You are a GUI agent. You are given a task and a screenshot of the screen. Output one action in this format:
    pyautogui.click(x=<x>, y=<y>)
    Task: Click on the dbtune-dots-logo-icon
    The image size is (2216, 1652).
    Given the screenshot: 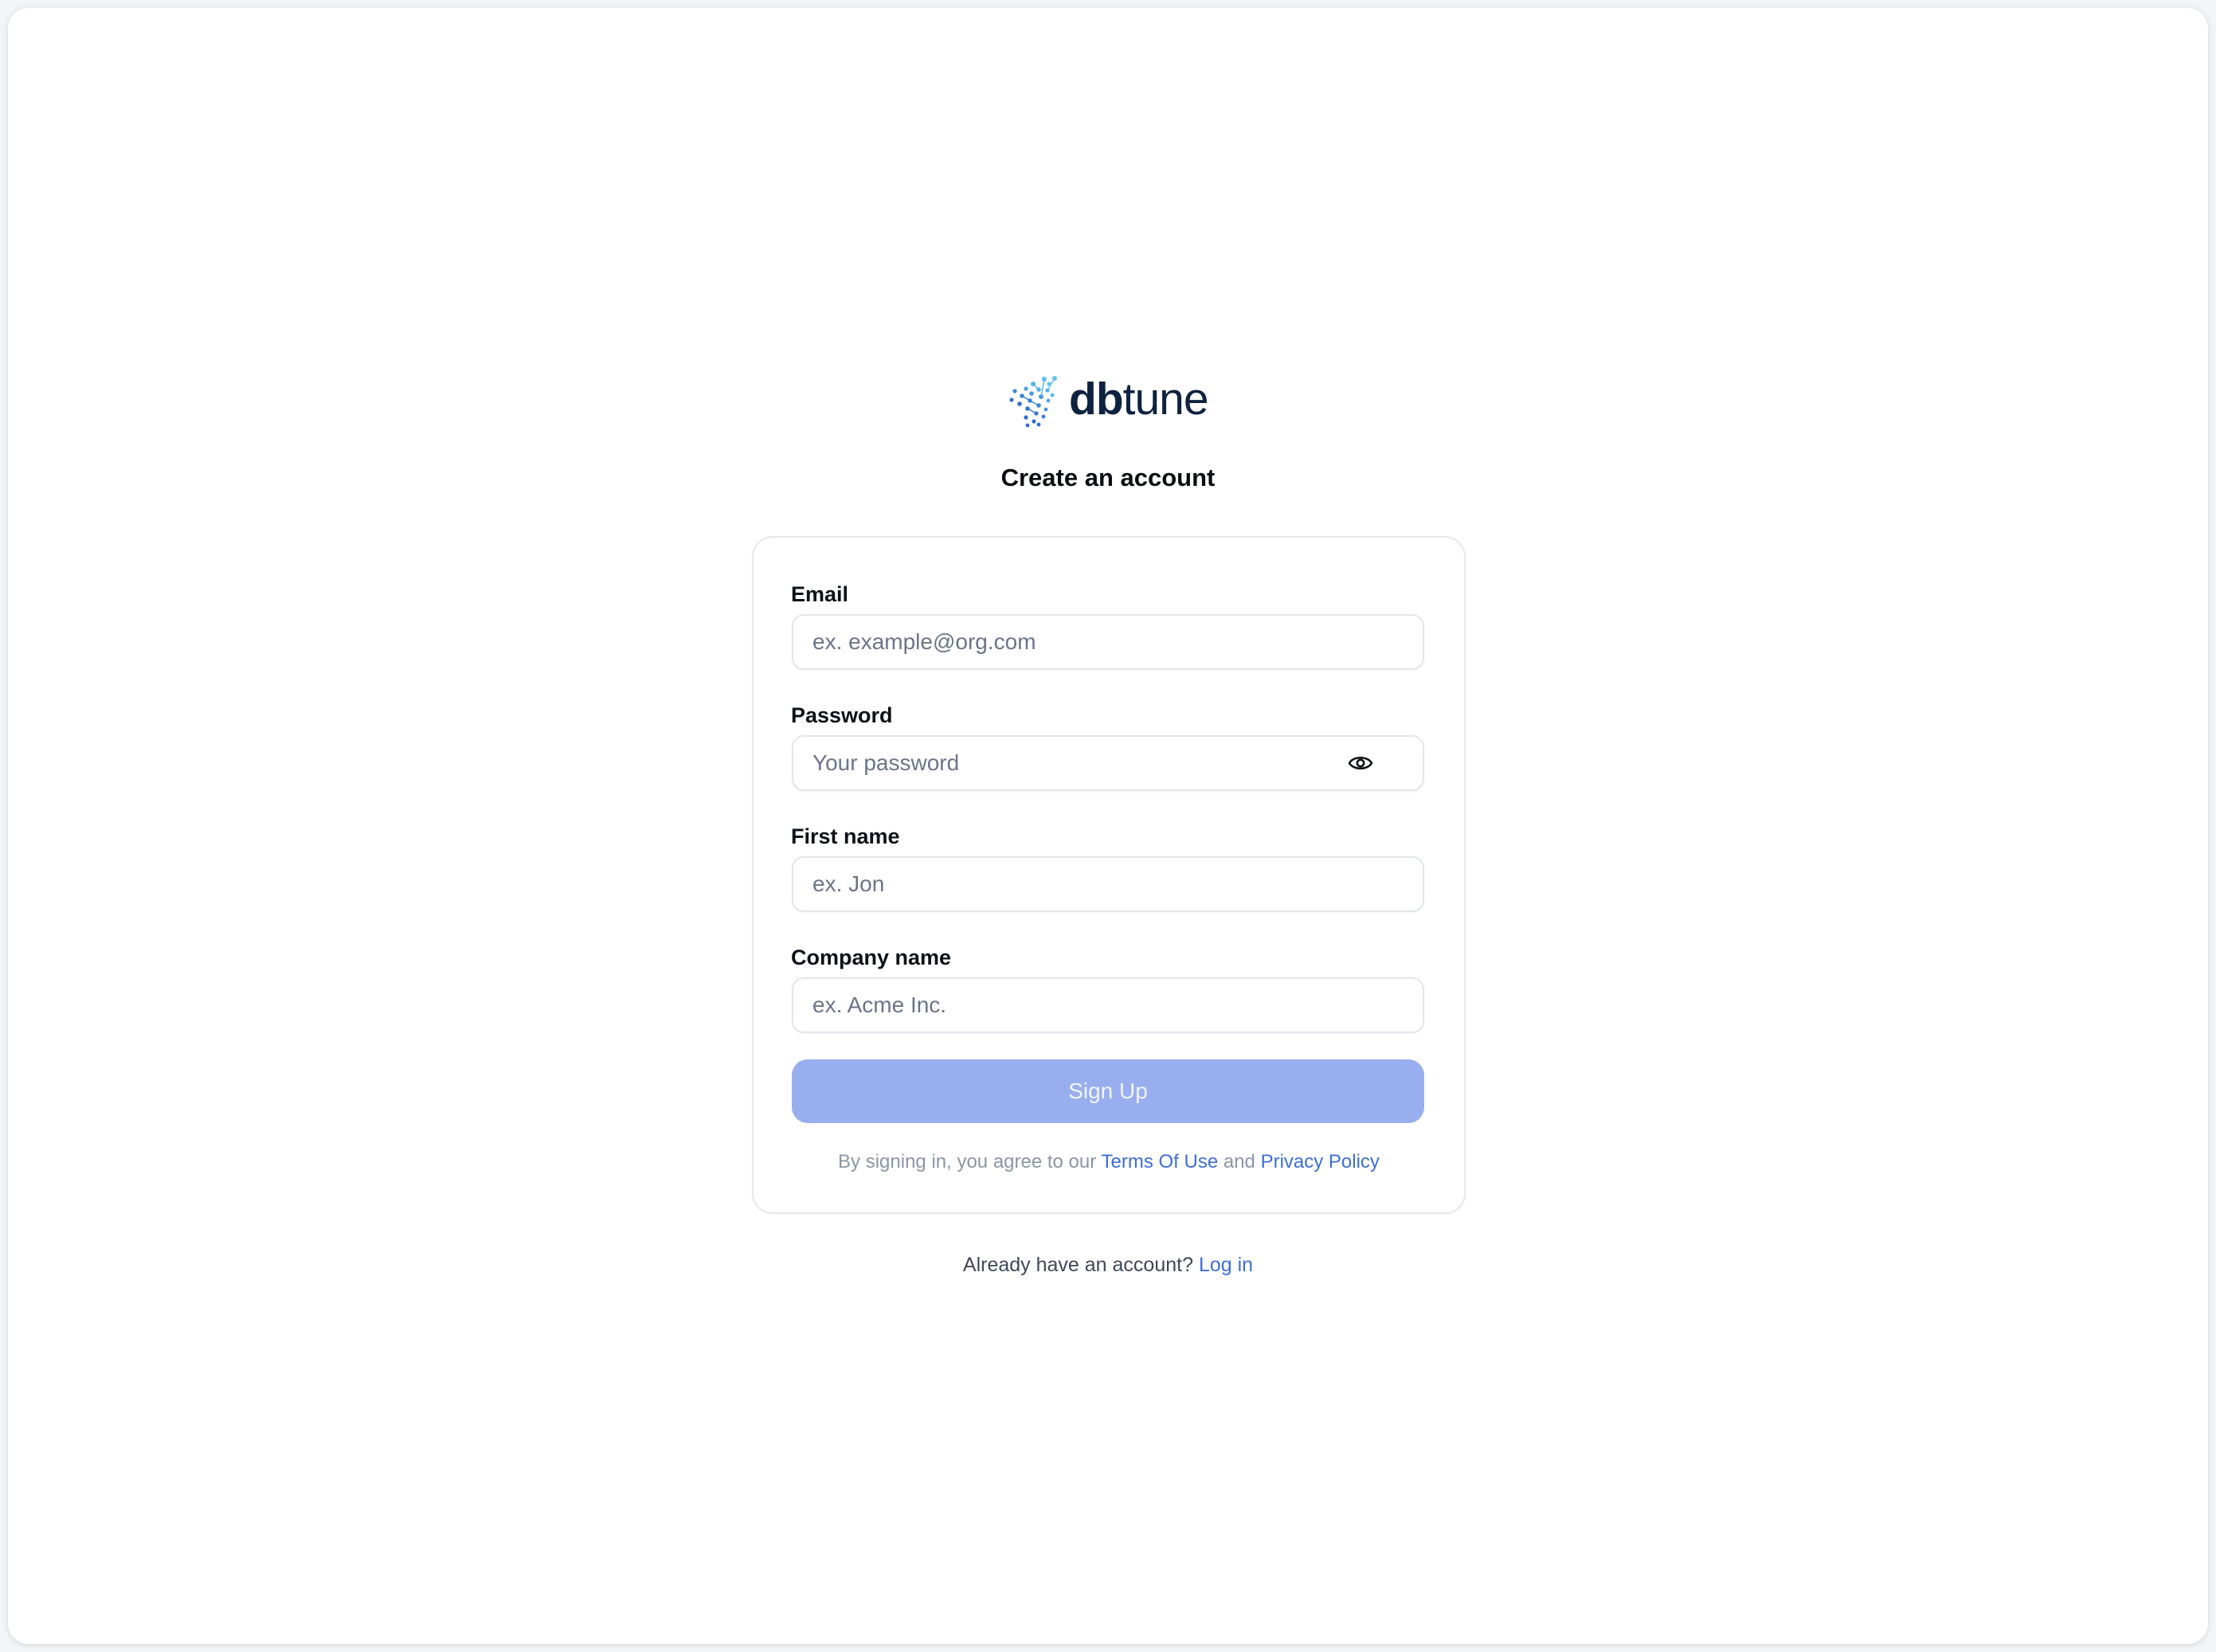 What is the action you would take?
    pyautogui.click(x=1033, y=402)
    